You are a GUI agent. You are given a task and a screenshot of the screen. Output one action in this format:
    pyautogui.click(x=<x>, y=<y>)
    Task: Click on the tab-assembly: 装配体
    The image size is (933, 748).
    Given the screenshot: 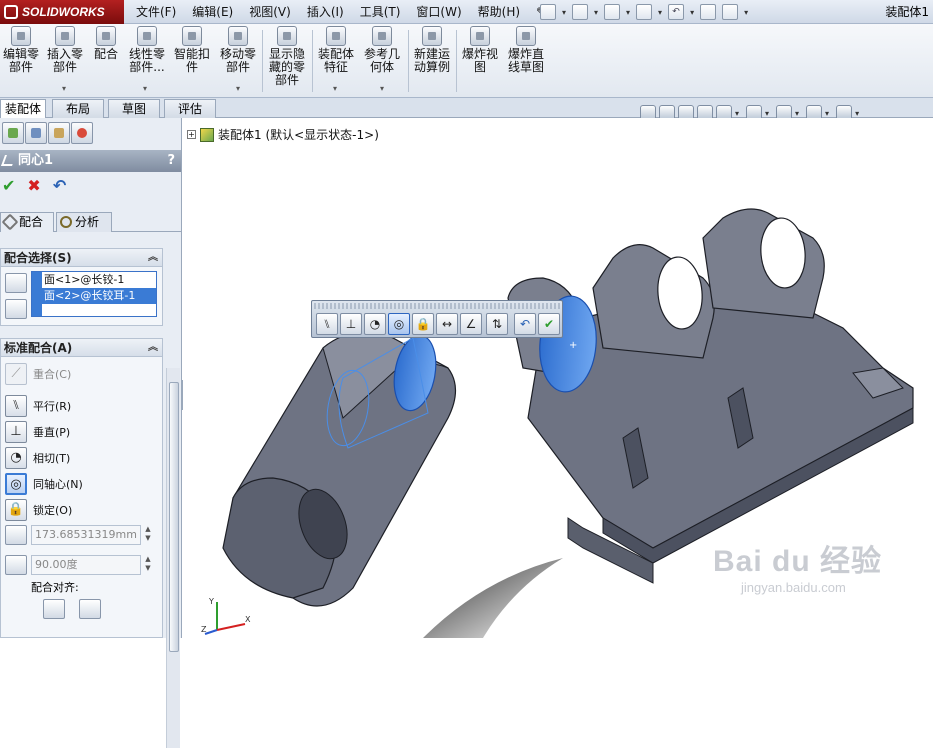 What is the action you would take?
    pyautogui.click(x=23, y=109)
    